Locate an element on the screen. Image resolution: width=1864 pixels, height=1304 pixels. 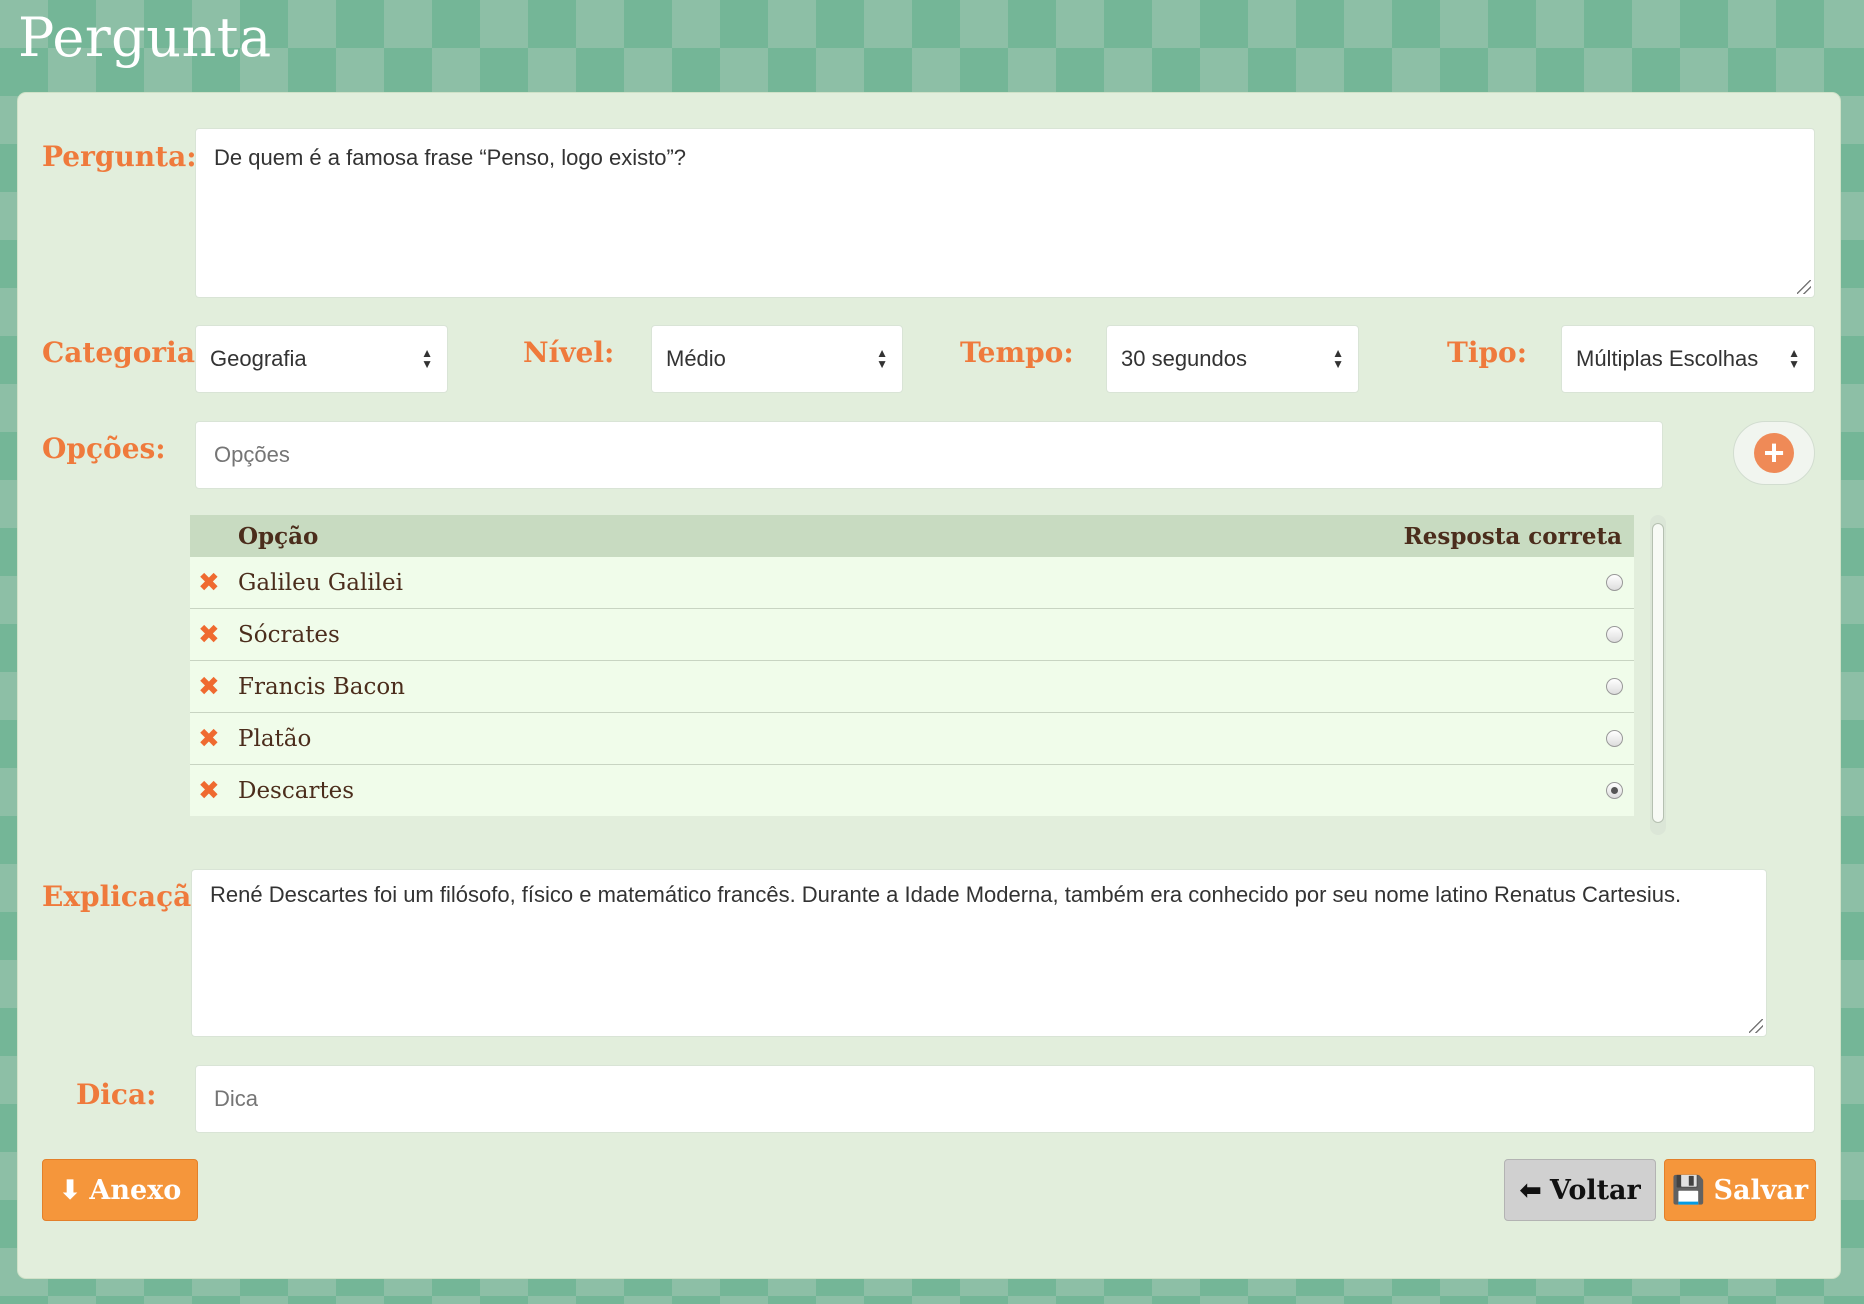
arrow-left-icon: ⬅ is located at coordinates (1530, 1190).